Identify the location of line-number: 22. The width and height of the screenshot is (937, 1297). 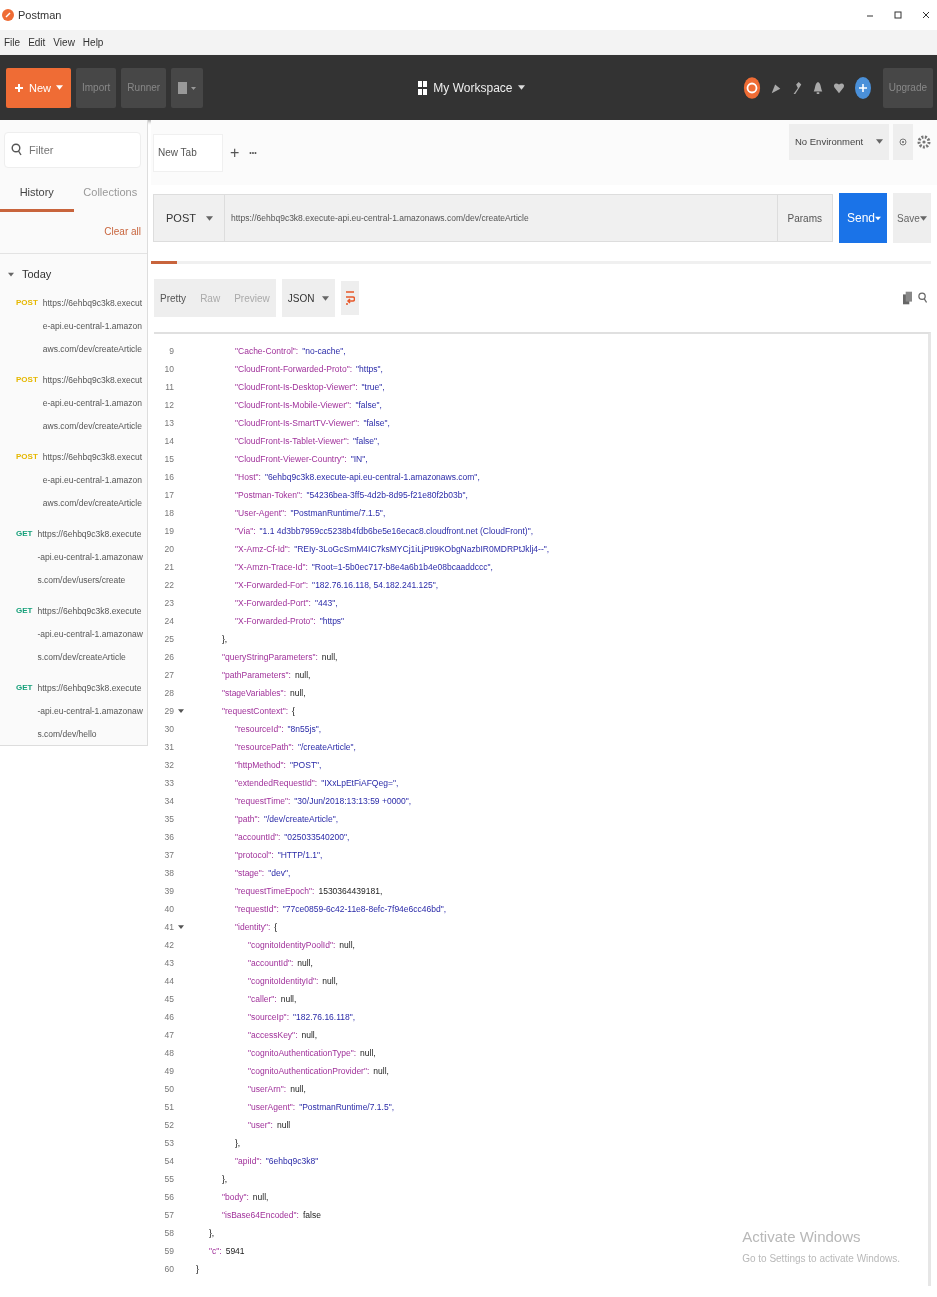
(168, 585).